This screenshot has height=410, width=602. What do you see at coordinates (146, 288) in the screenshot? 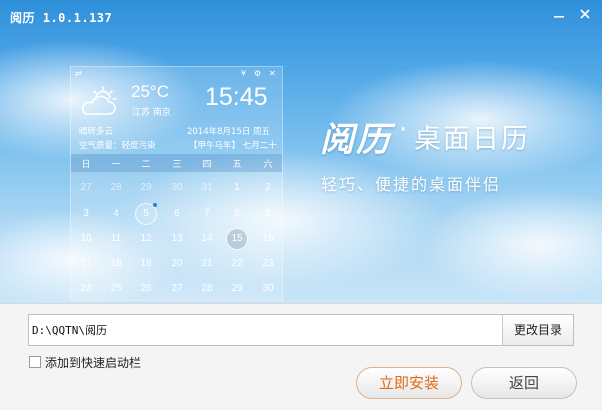
I see `calendar-day: 26` at bounding box center [146, 288].